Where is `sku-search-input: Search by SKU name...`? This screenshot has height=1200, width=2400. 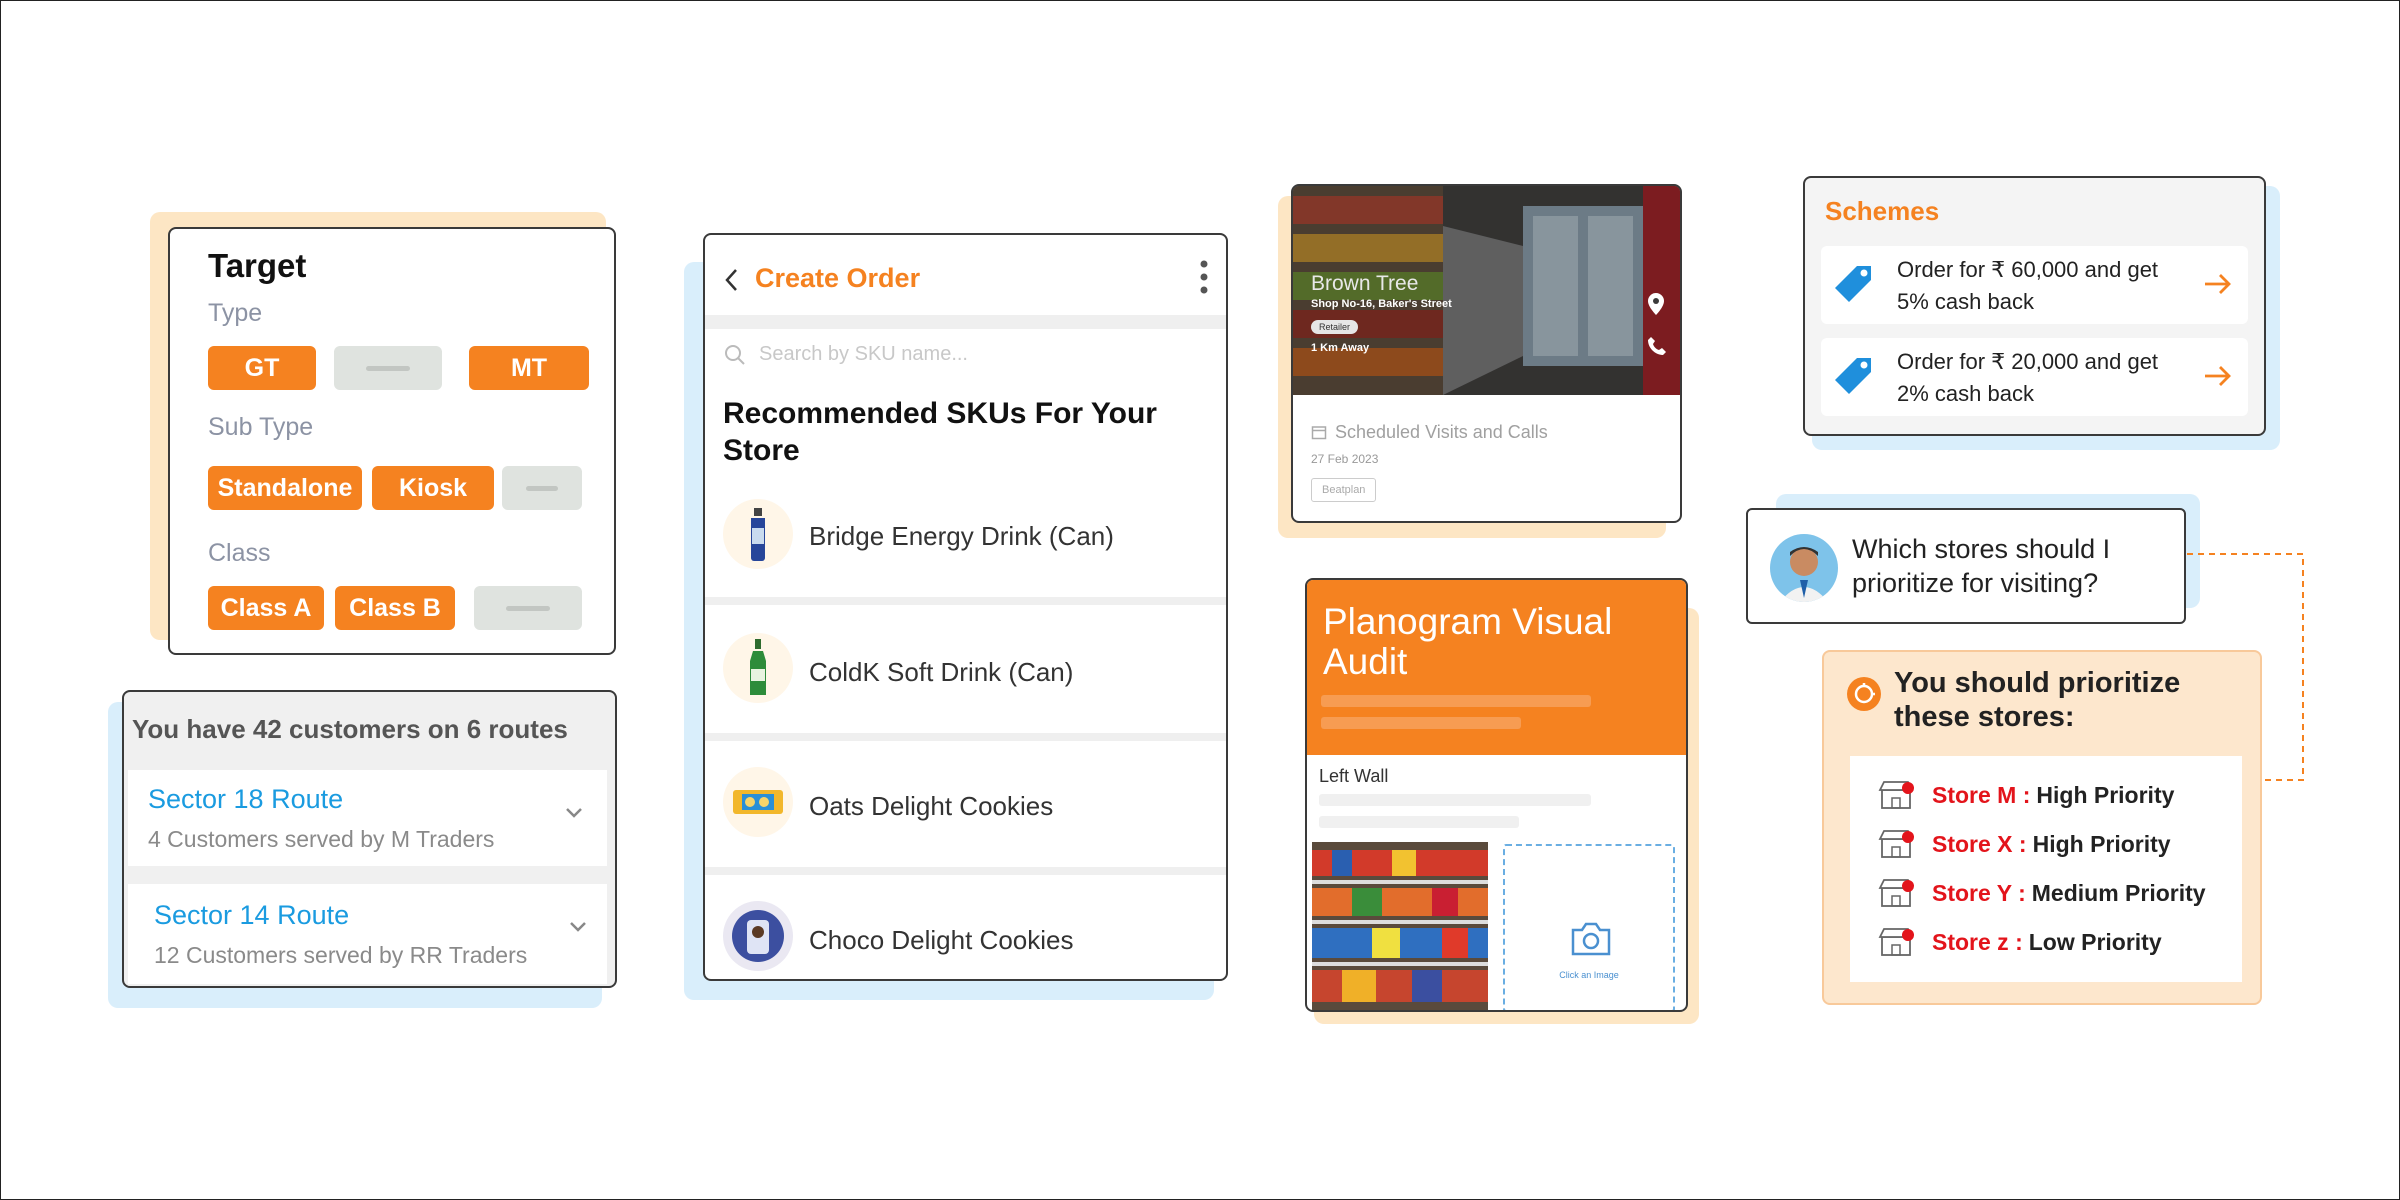 sku-search-input: Search by SKU name... is located at coordinates (863, 354).